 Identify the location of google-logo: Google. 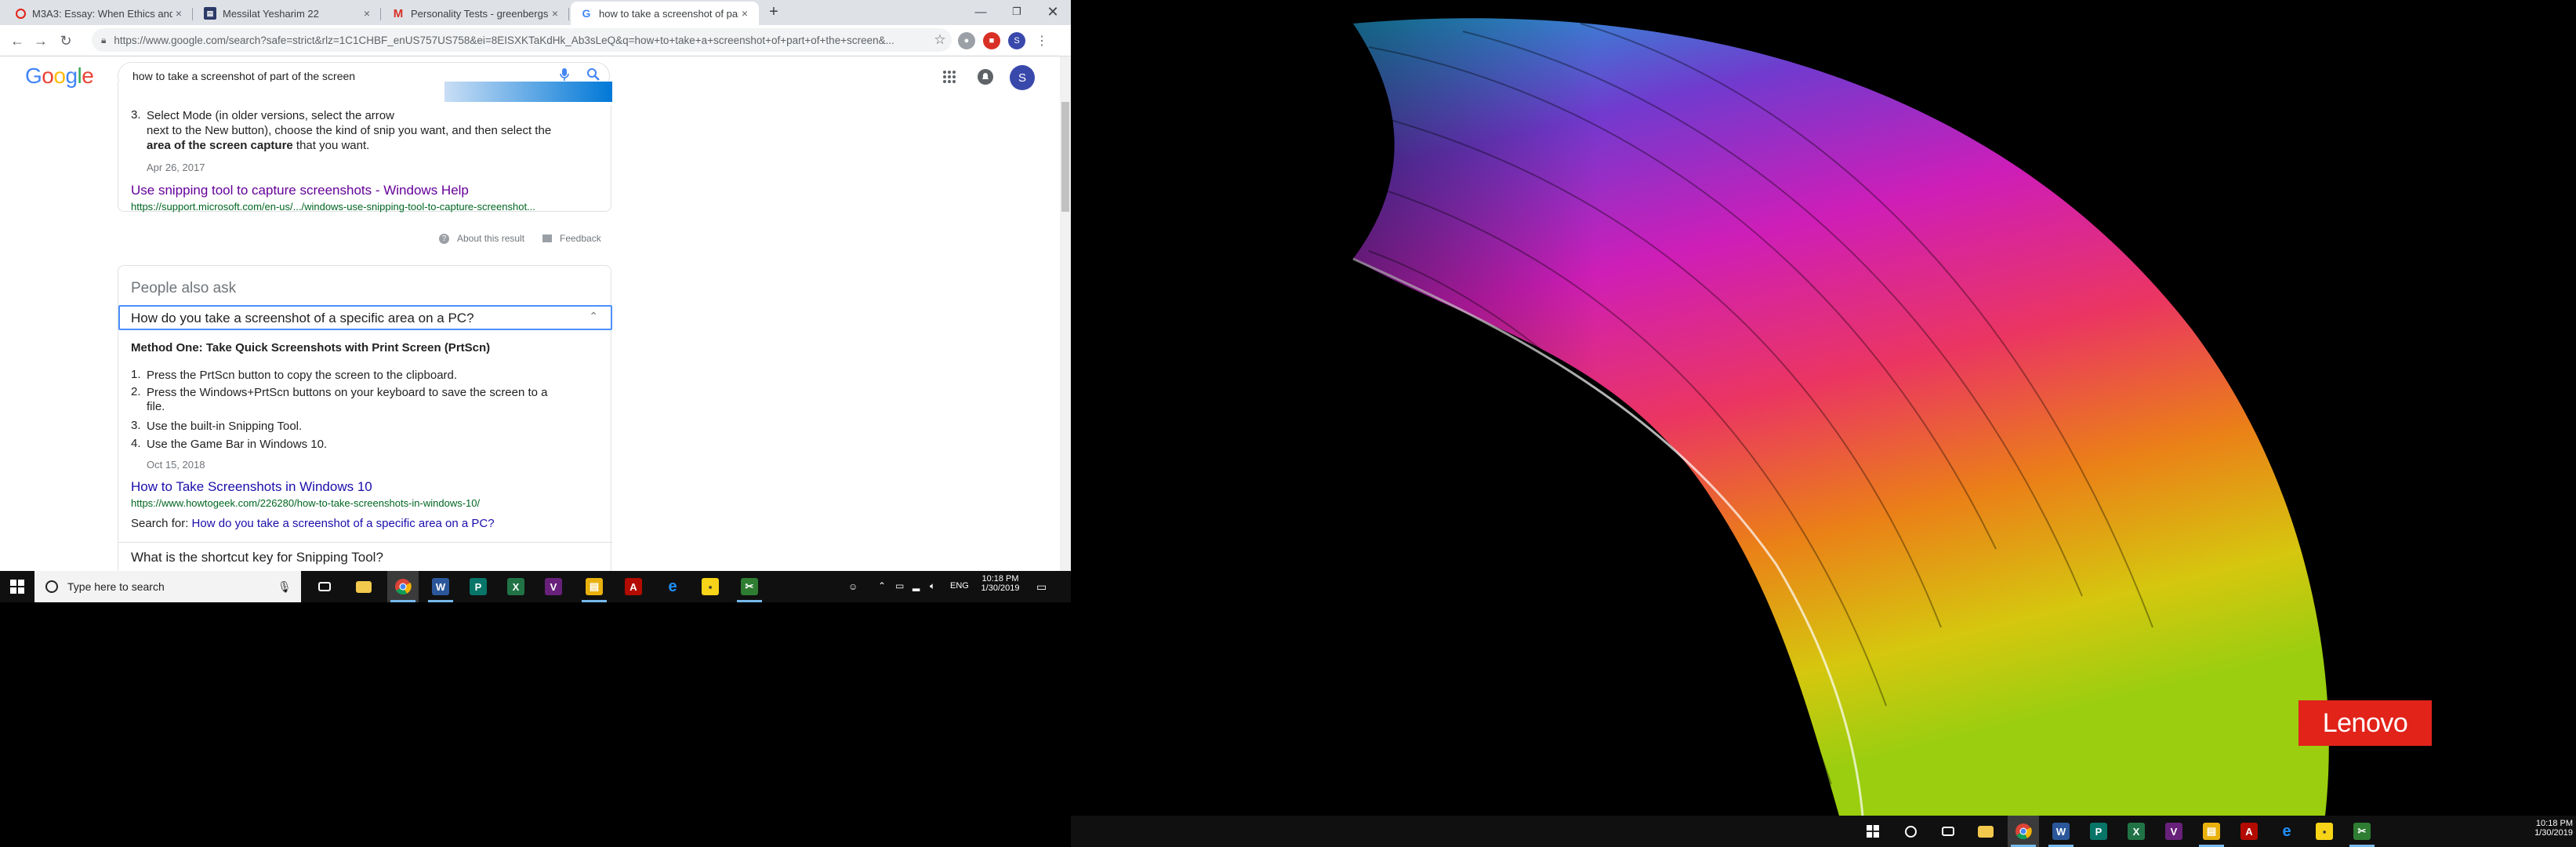
(59, 76).